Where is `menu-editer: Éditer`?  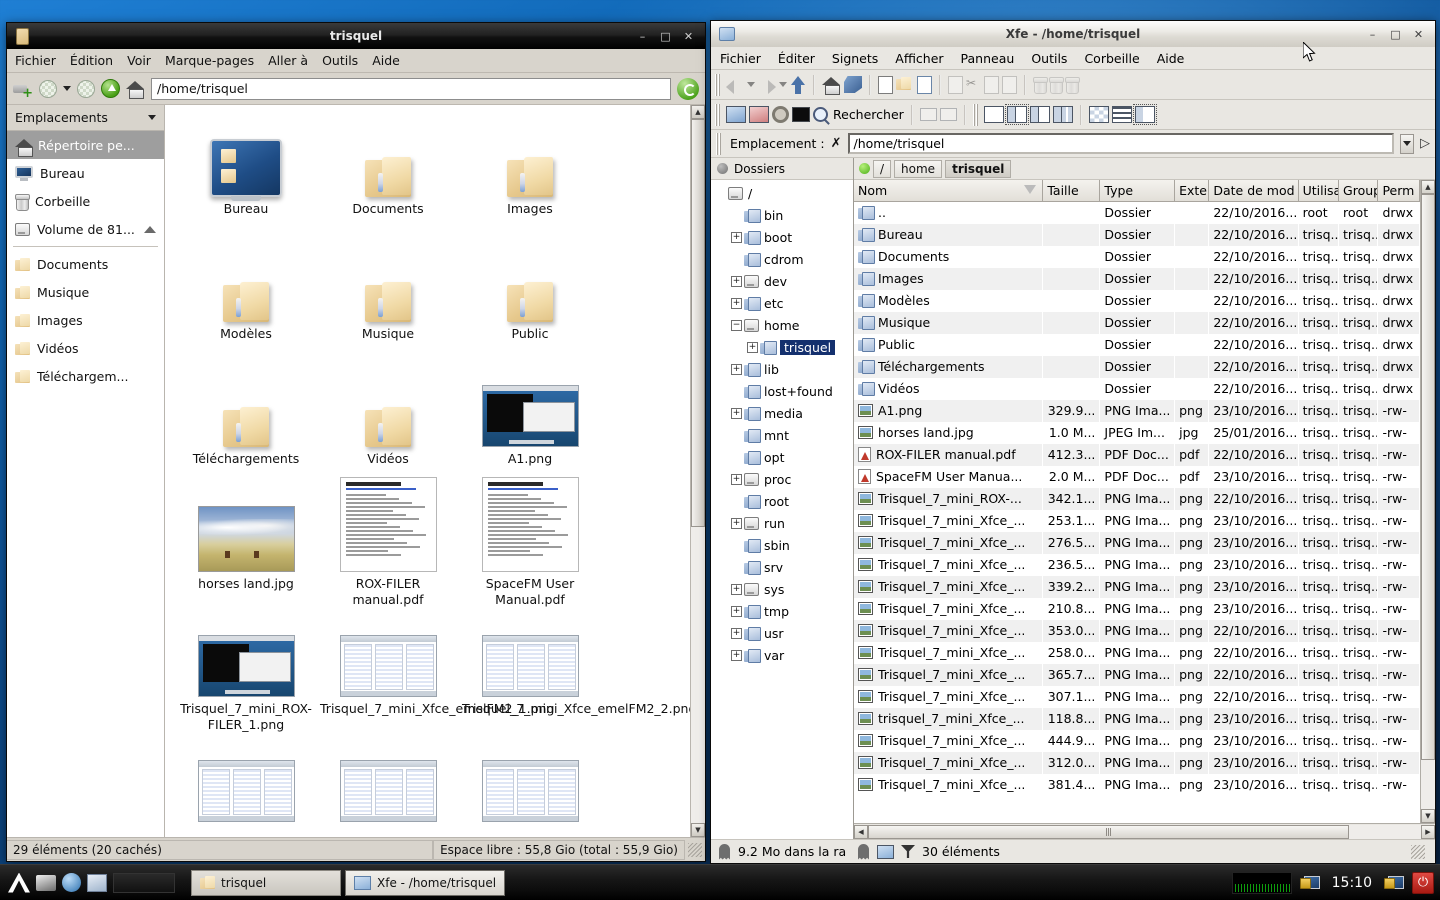 menu-editer: Éditer is located at coordinates (796, 58).